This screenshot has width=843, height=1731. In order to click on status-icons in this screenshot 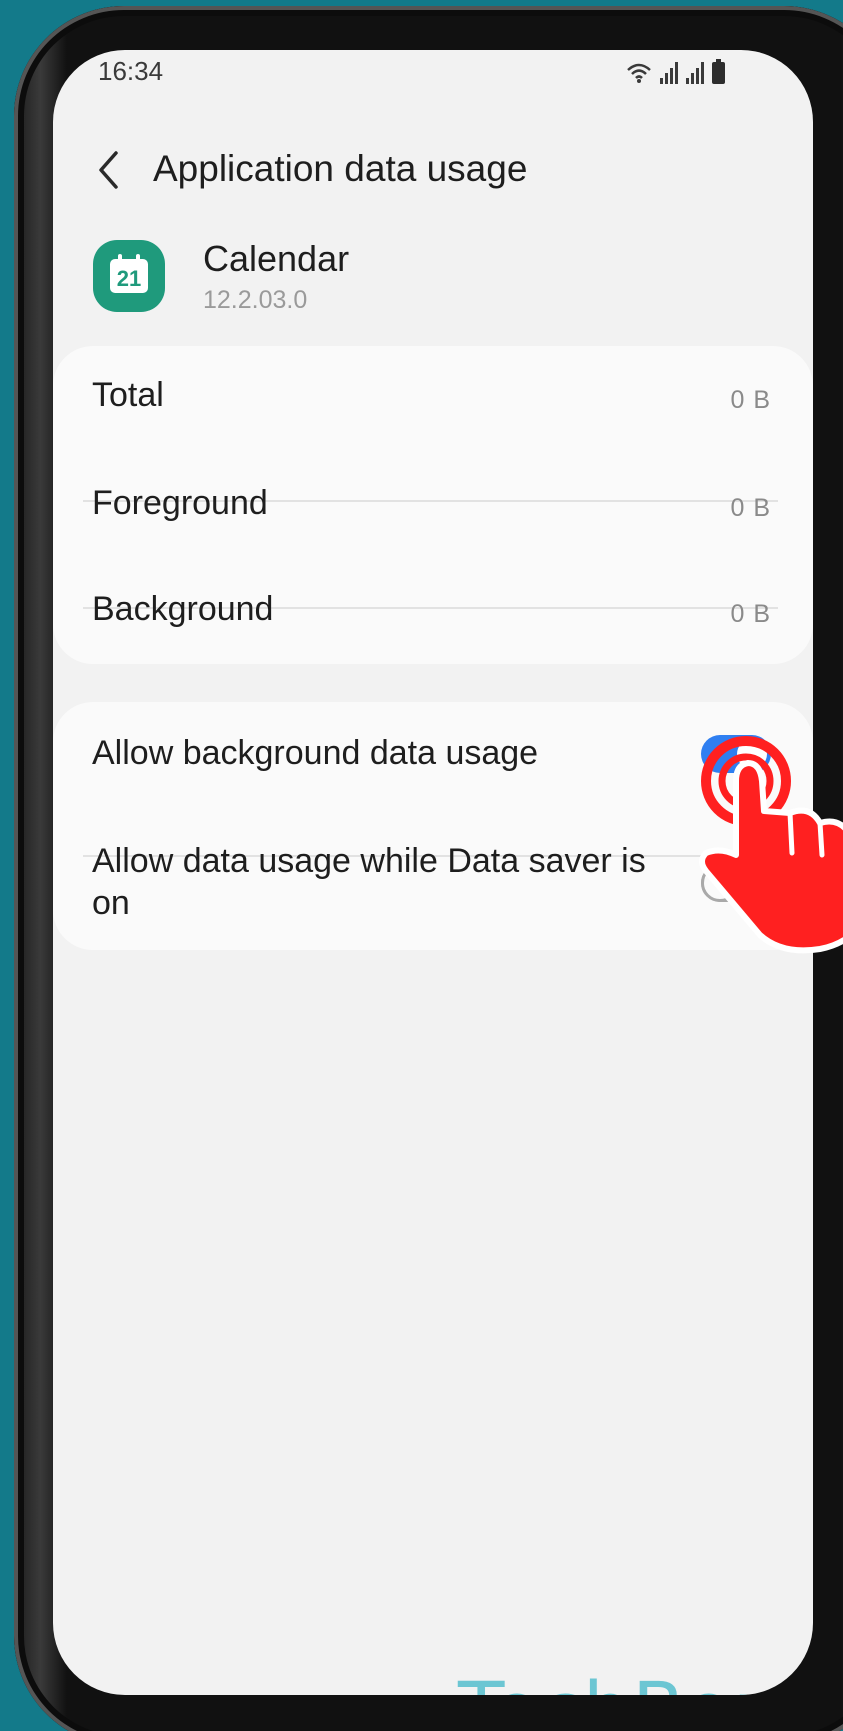, I will do `click(675, 71)`.